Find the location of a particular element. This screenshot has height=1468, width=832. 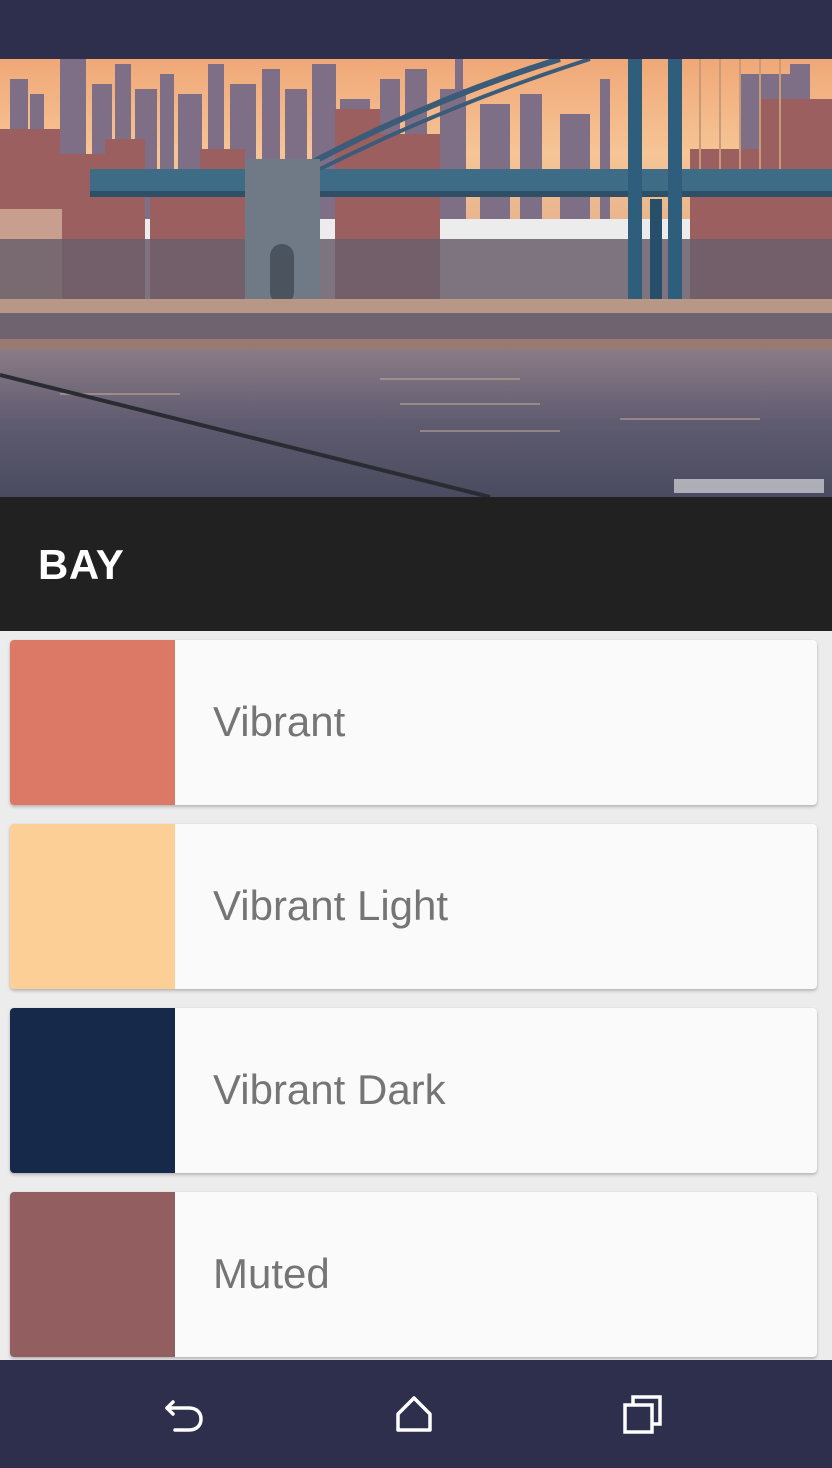

swatch-card-vibrant: Vibrant is located at coordinates (413, 722).